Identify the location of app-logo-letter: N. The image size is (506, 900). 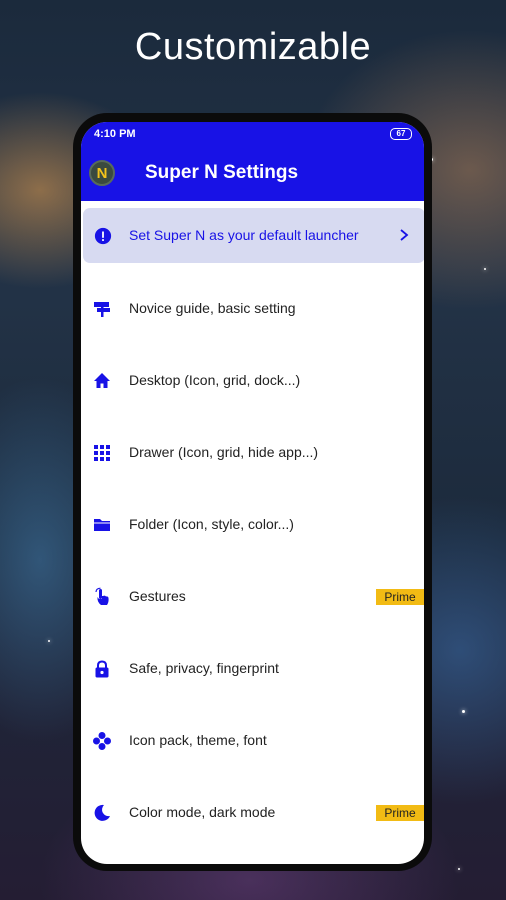
(102, 173).